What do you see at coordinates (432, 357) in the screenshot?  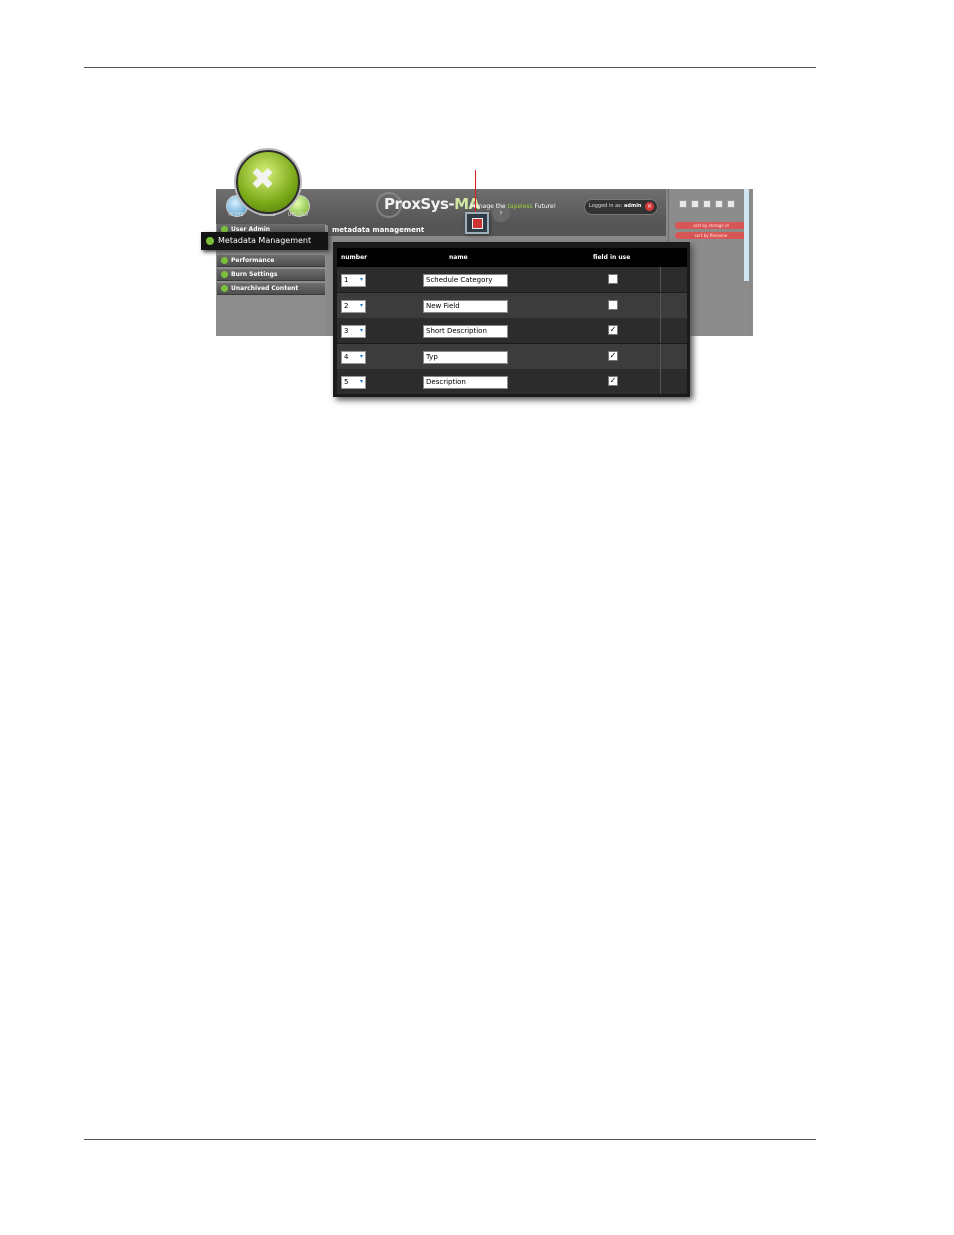 I see `name-value: Typ` at bounding box center [432, 357].